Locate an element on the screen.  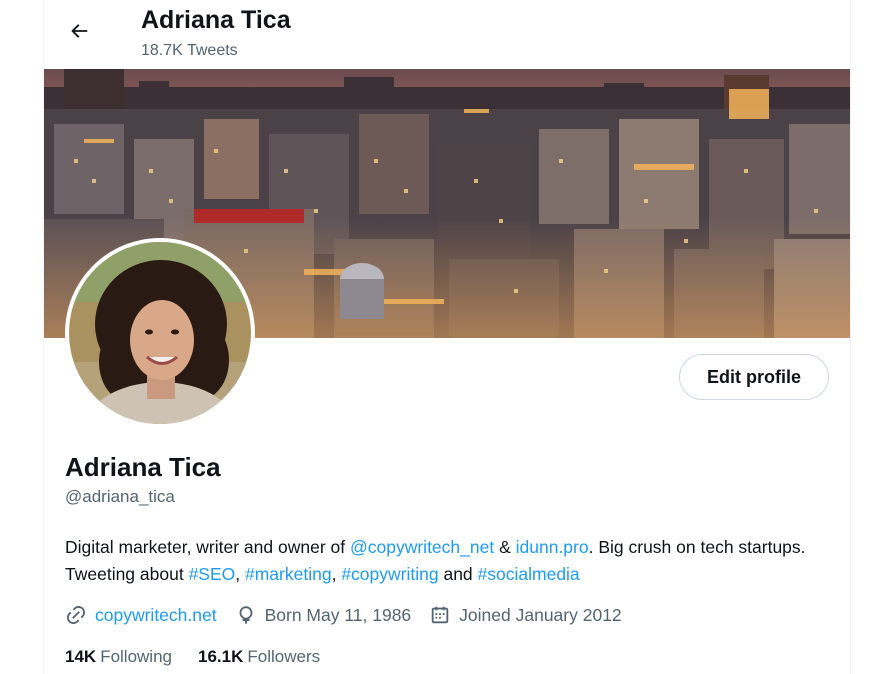
birthday-item: Born May 11, 1986 is located at coordinates (323, 615).